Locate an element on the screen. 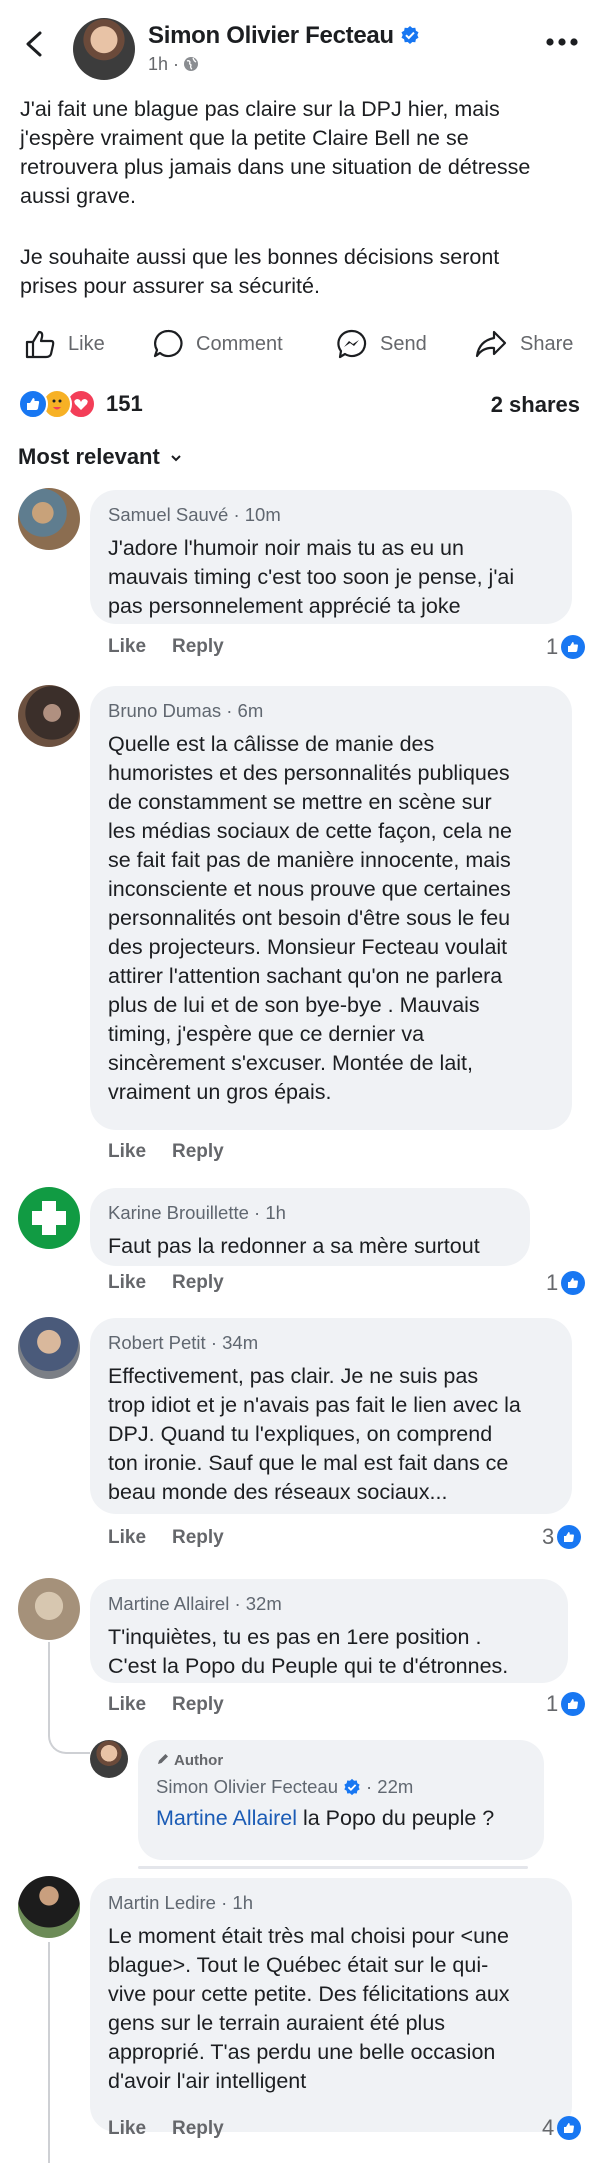 The height and width of the screenshot is (2163, 600). mention-link: Martine Allairel is located at coordinates (226, 1818).